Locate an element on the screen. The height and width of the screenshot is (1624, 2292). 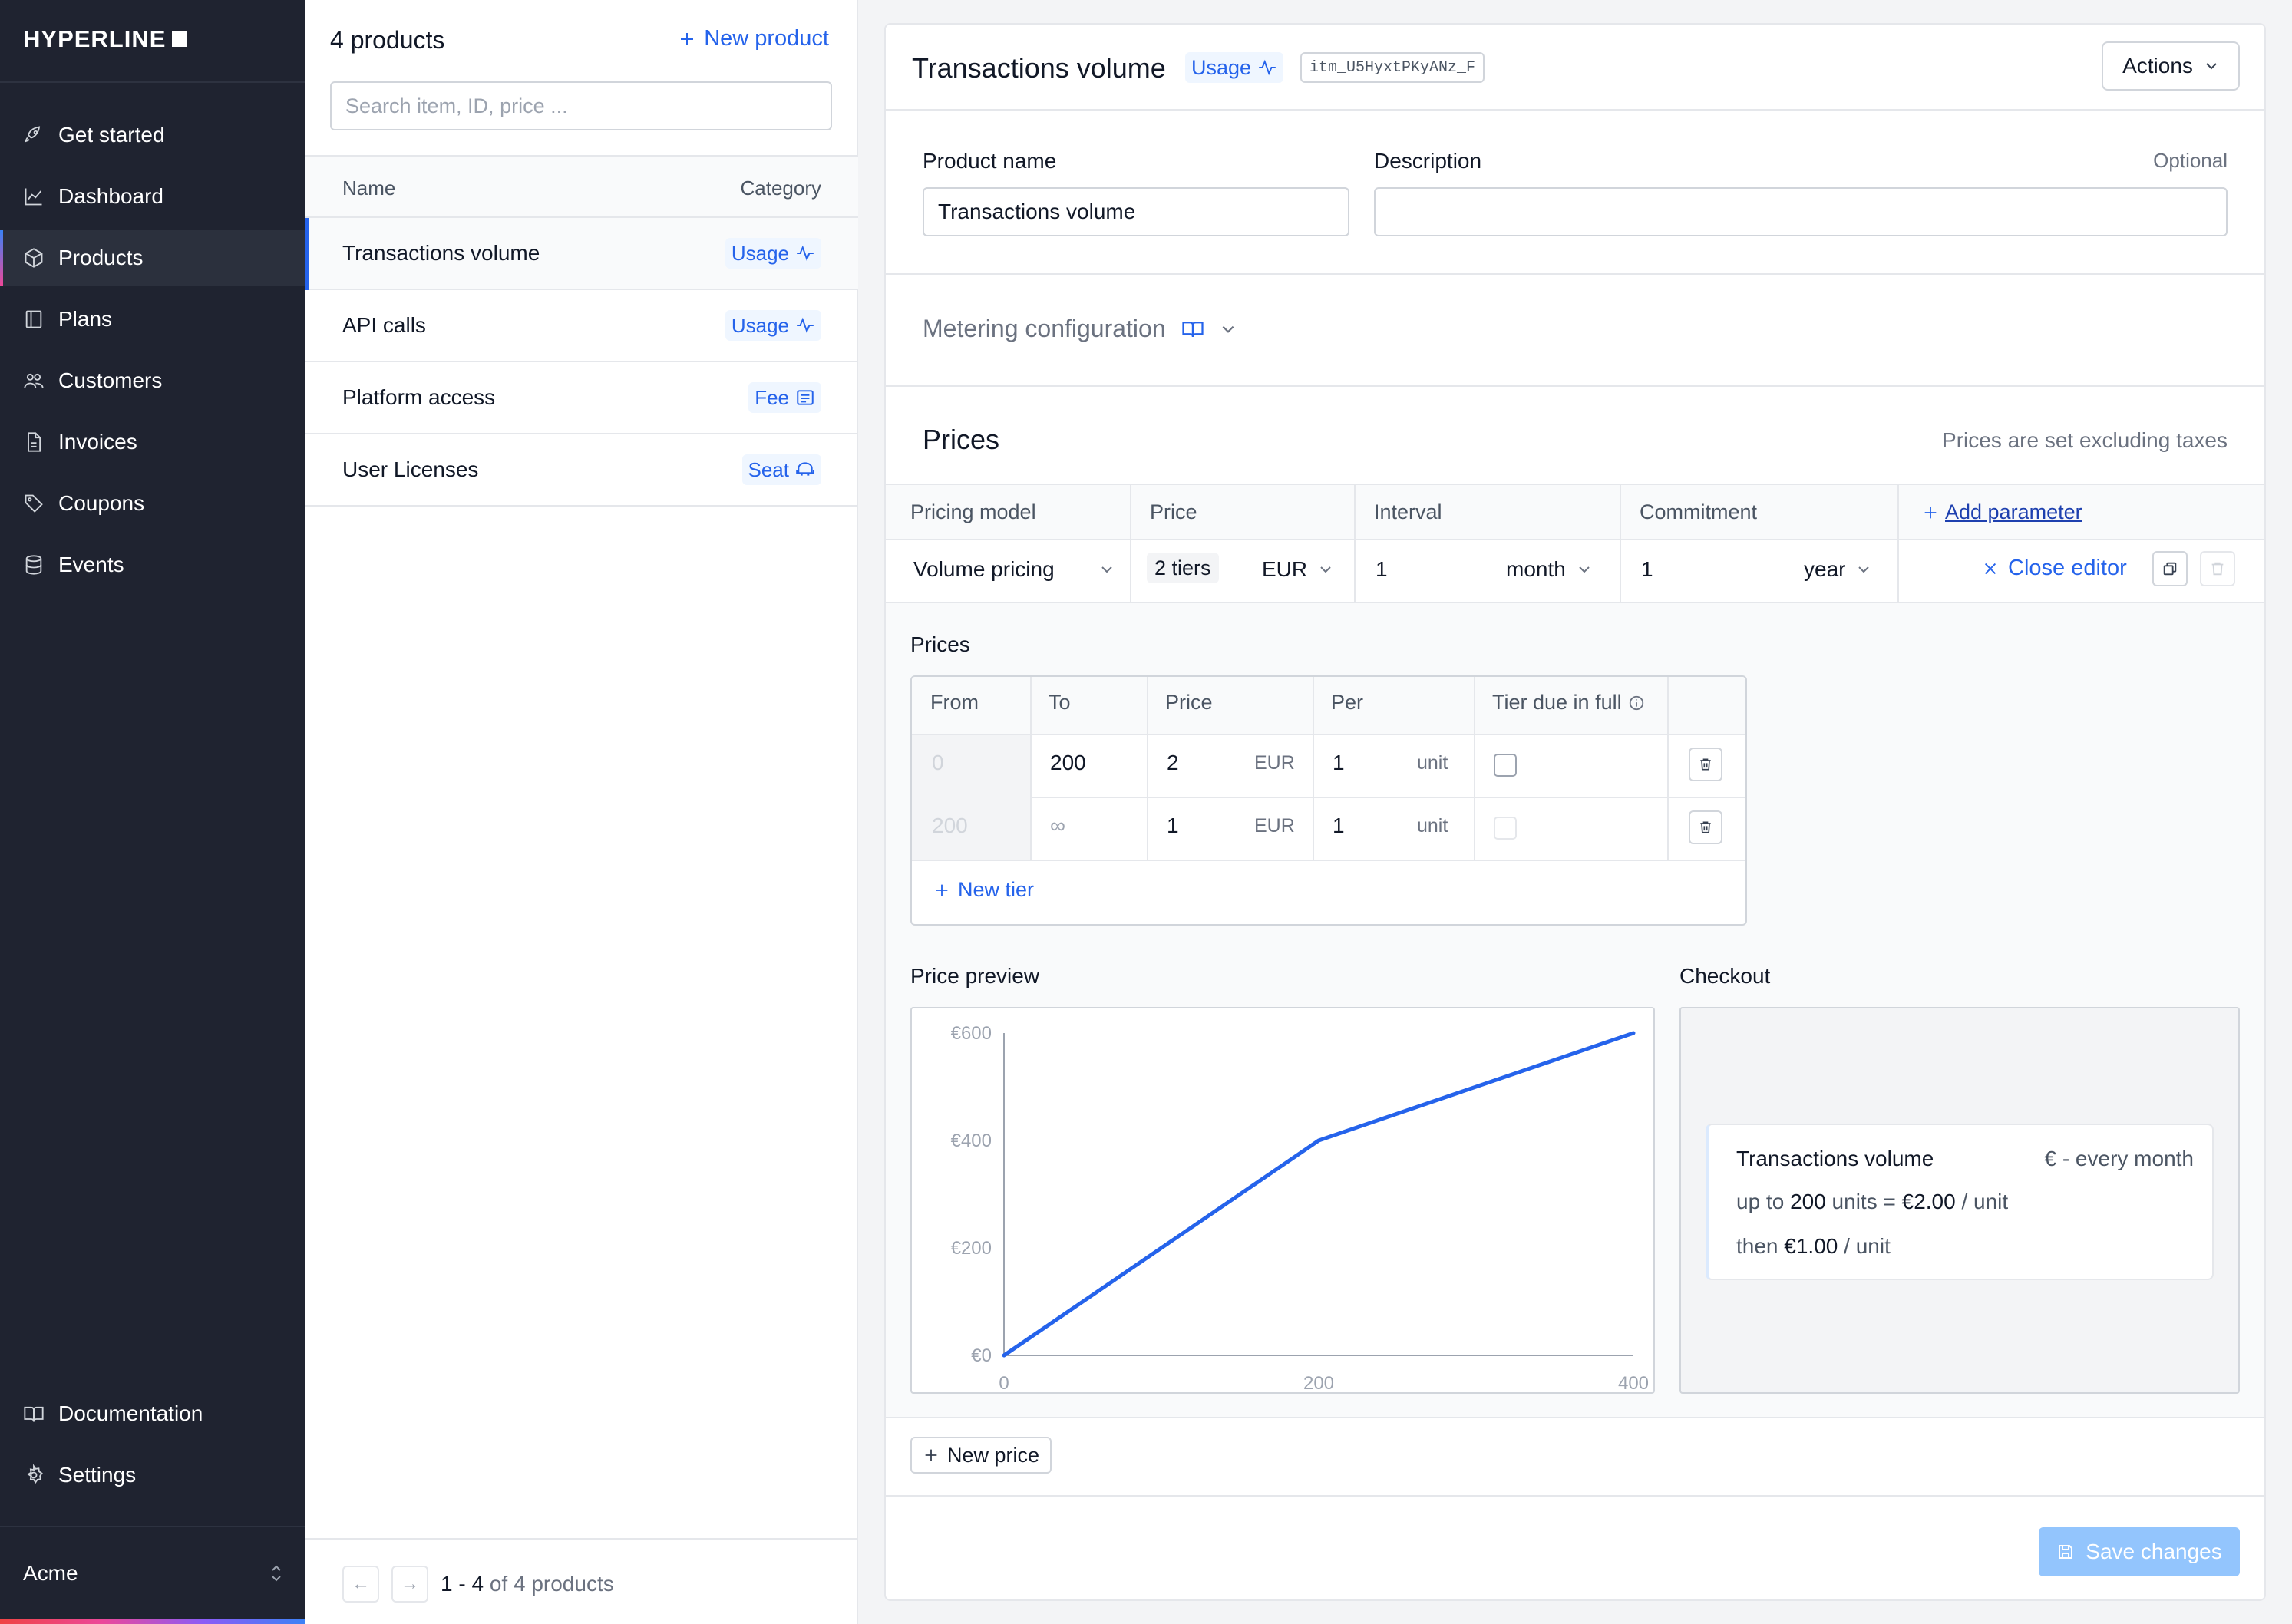
search-input is located at coordinates (581, 106).